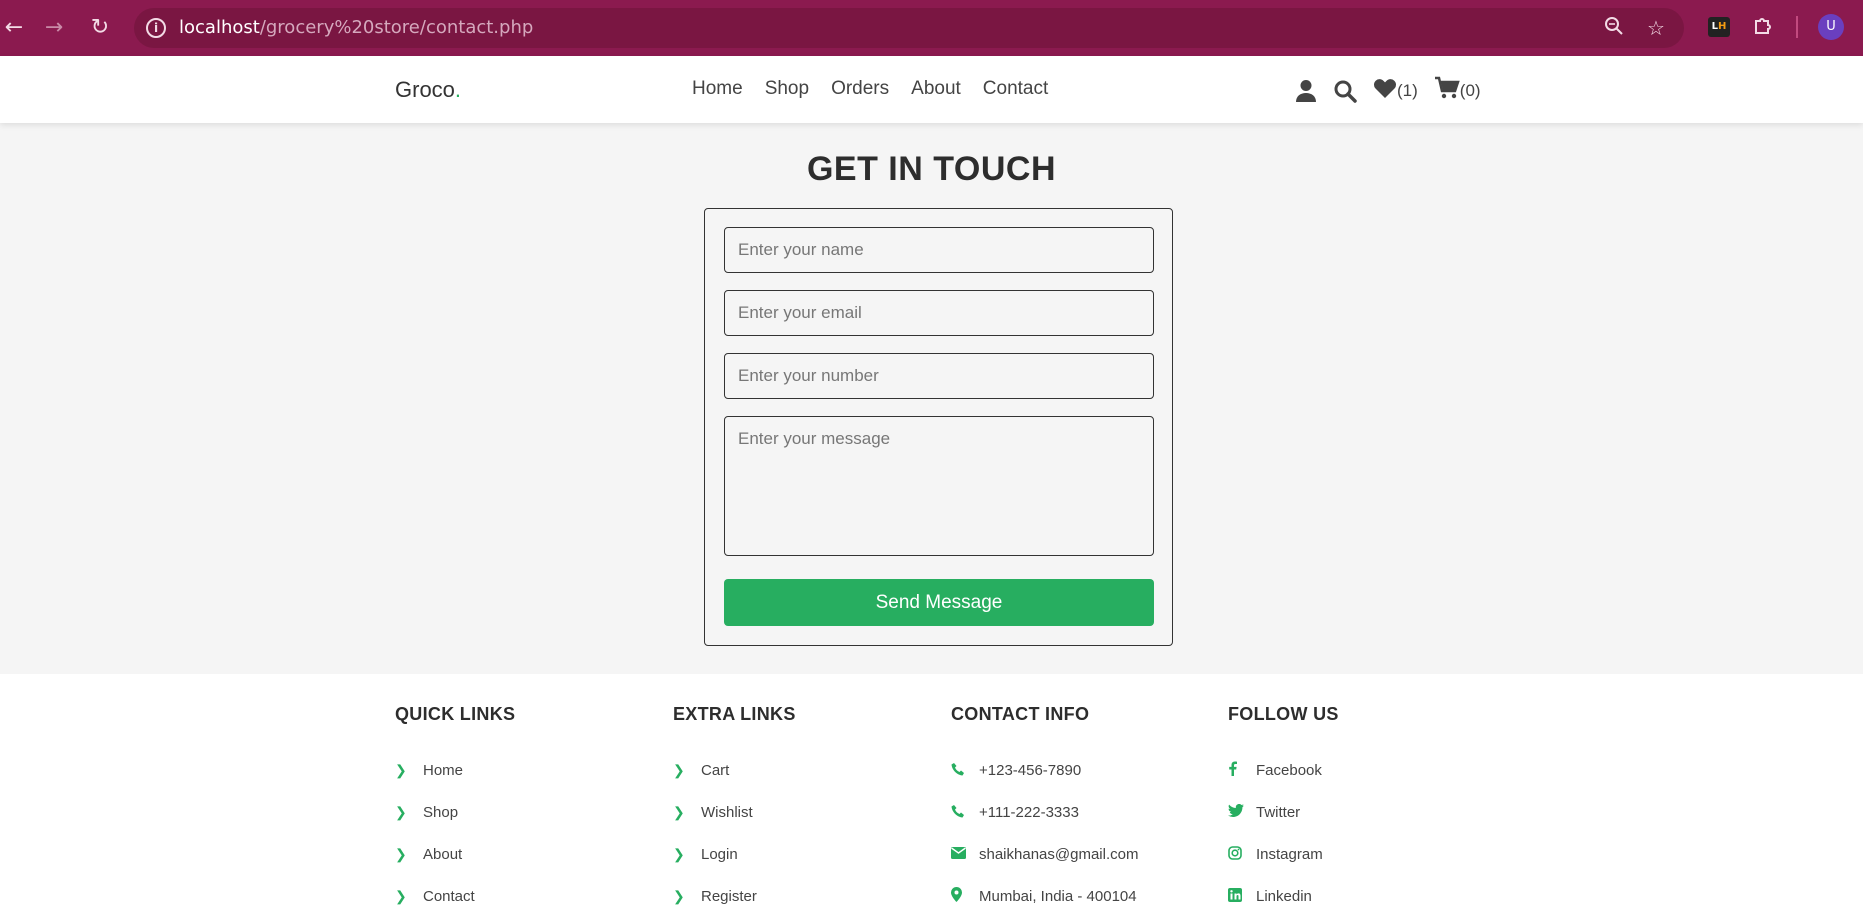 This screenshot has height=922, width=1863. What do you see at coordinates (455, 714) in the screenshot?
I see `footer-heading: QUICK LINKS` at bounding box center [455, 714].